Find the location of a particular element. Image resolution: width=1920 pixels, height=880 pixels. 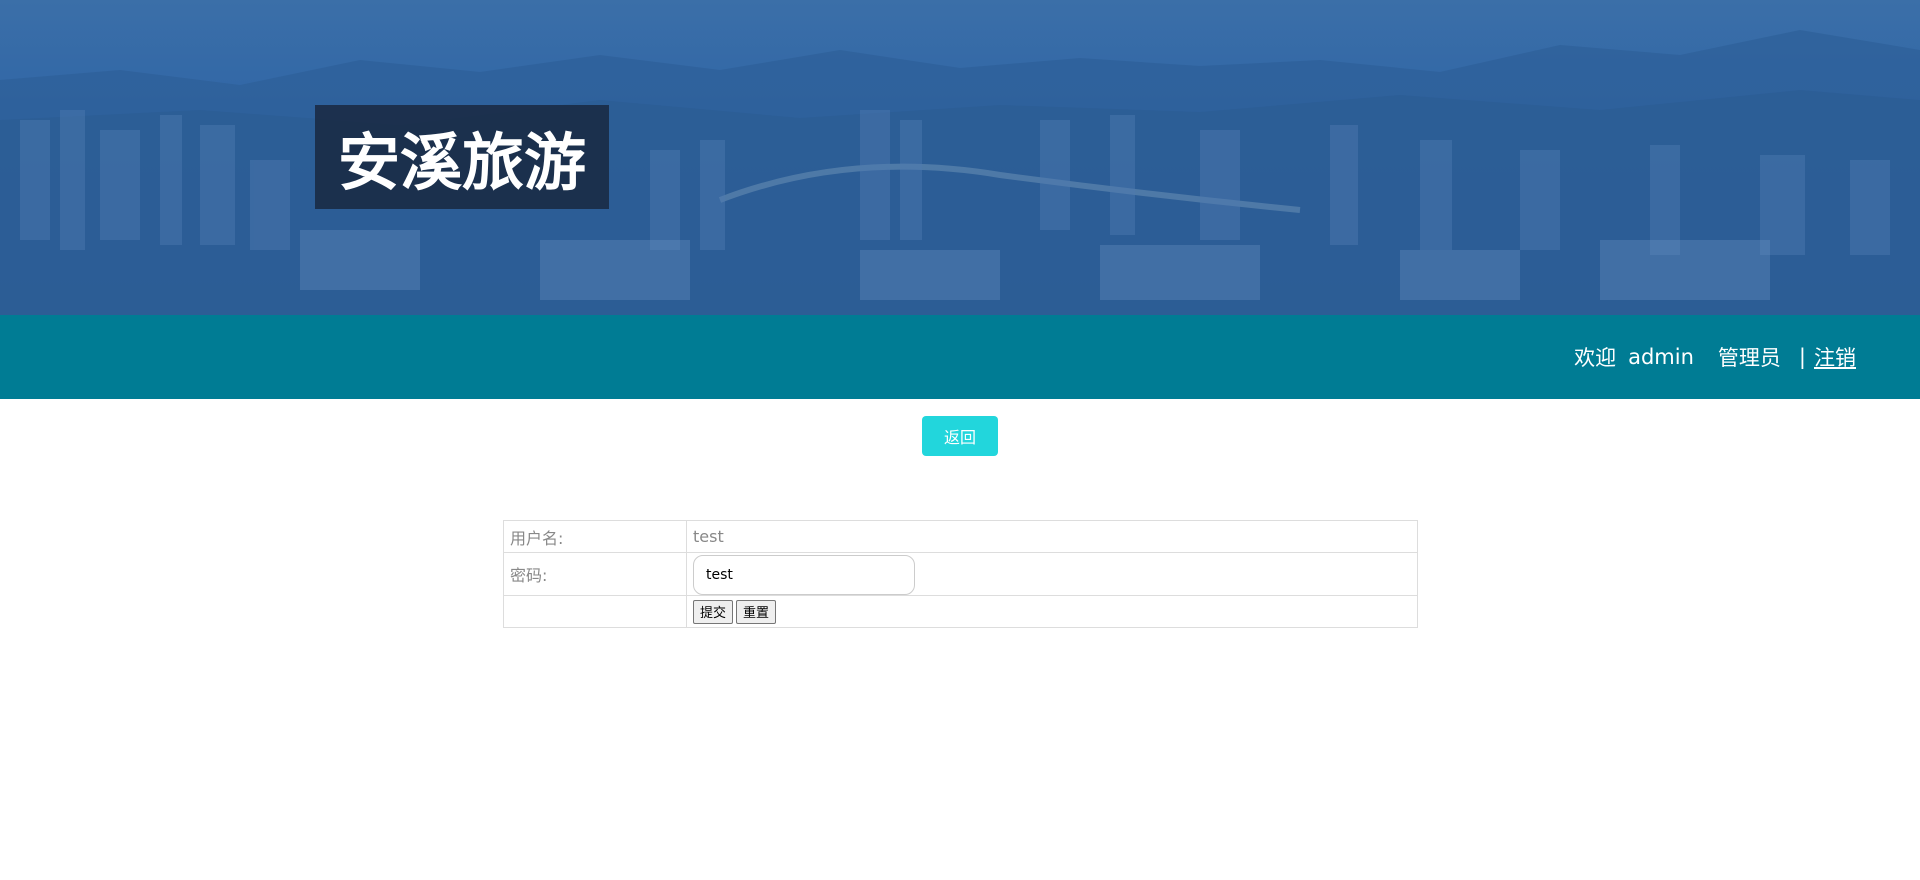

password-cell is located at coordinates (1052, 574).